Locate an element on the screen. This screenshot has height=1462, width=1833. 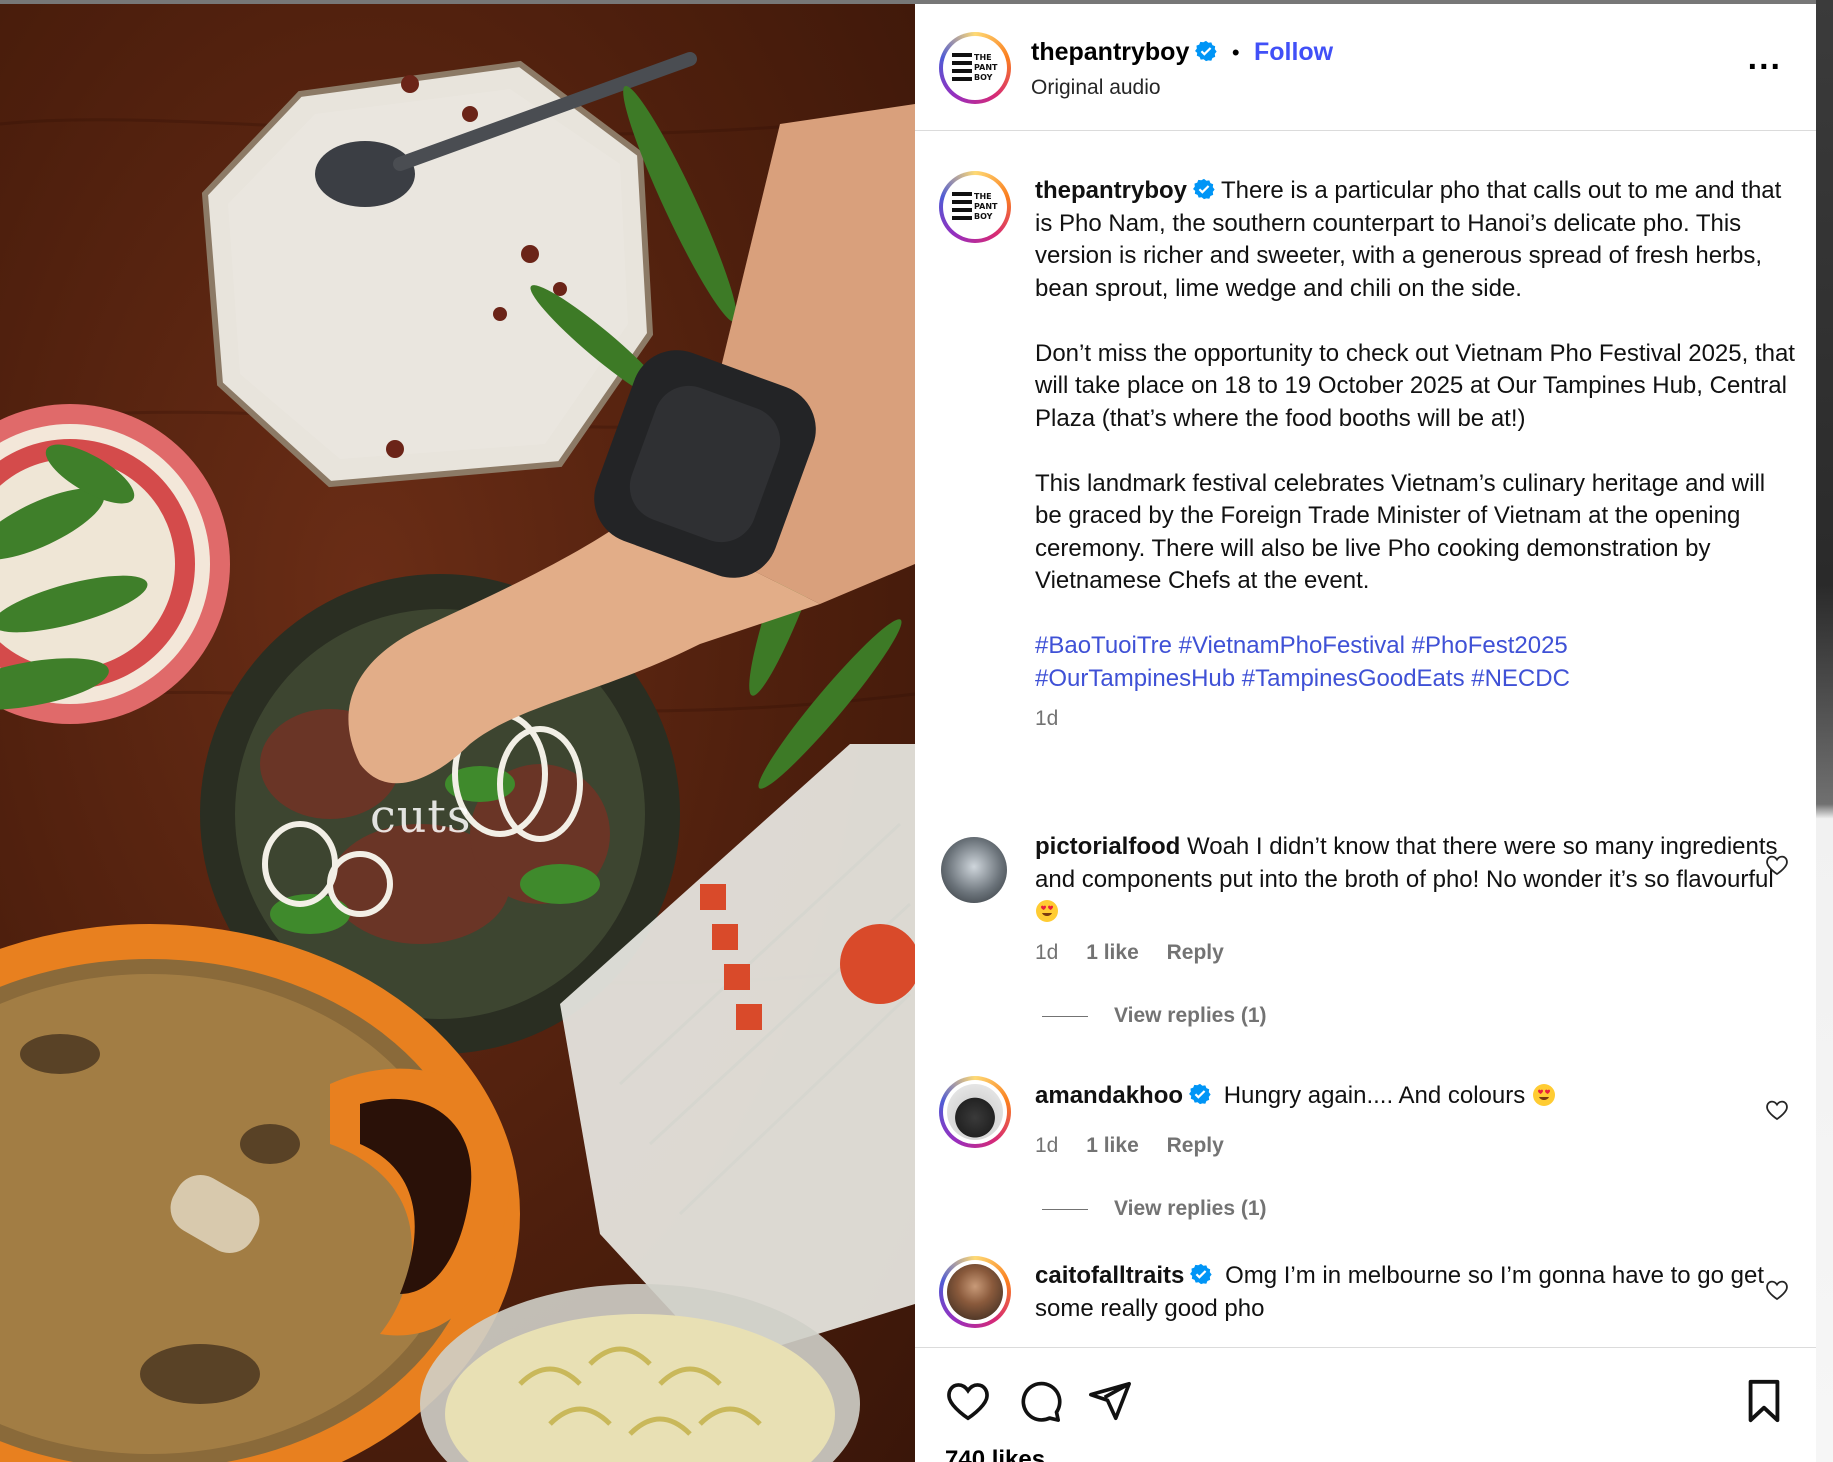
follow-button: Follow is located at coordinates (1293, 52).